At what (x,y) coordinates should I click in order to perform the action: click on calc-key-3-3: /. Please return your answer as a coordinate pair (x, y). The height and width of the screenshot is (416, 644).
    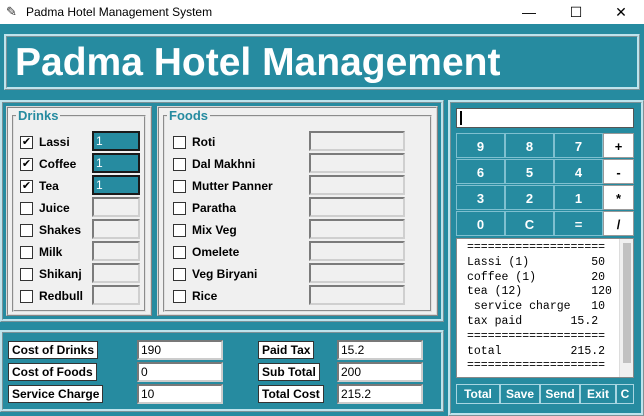
    Looking at the image, I should click on (618, 223).